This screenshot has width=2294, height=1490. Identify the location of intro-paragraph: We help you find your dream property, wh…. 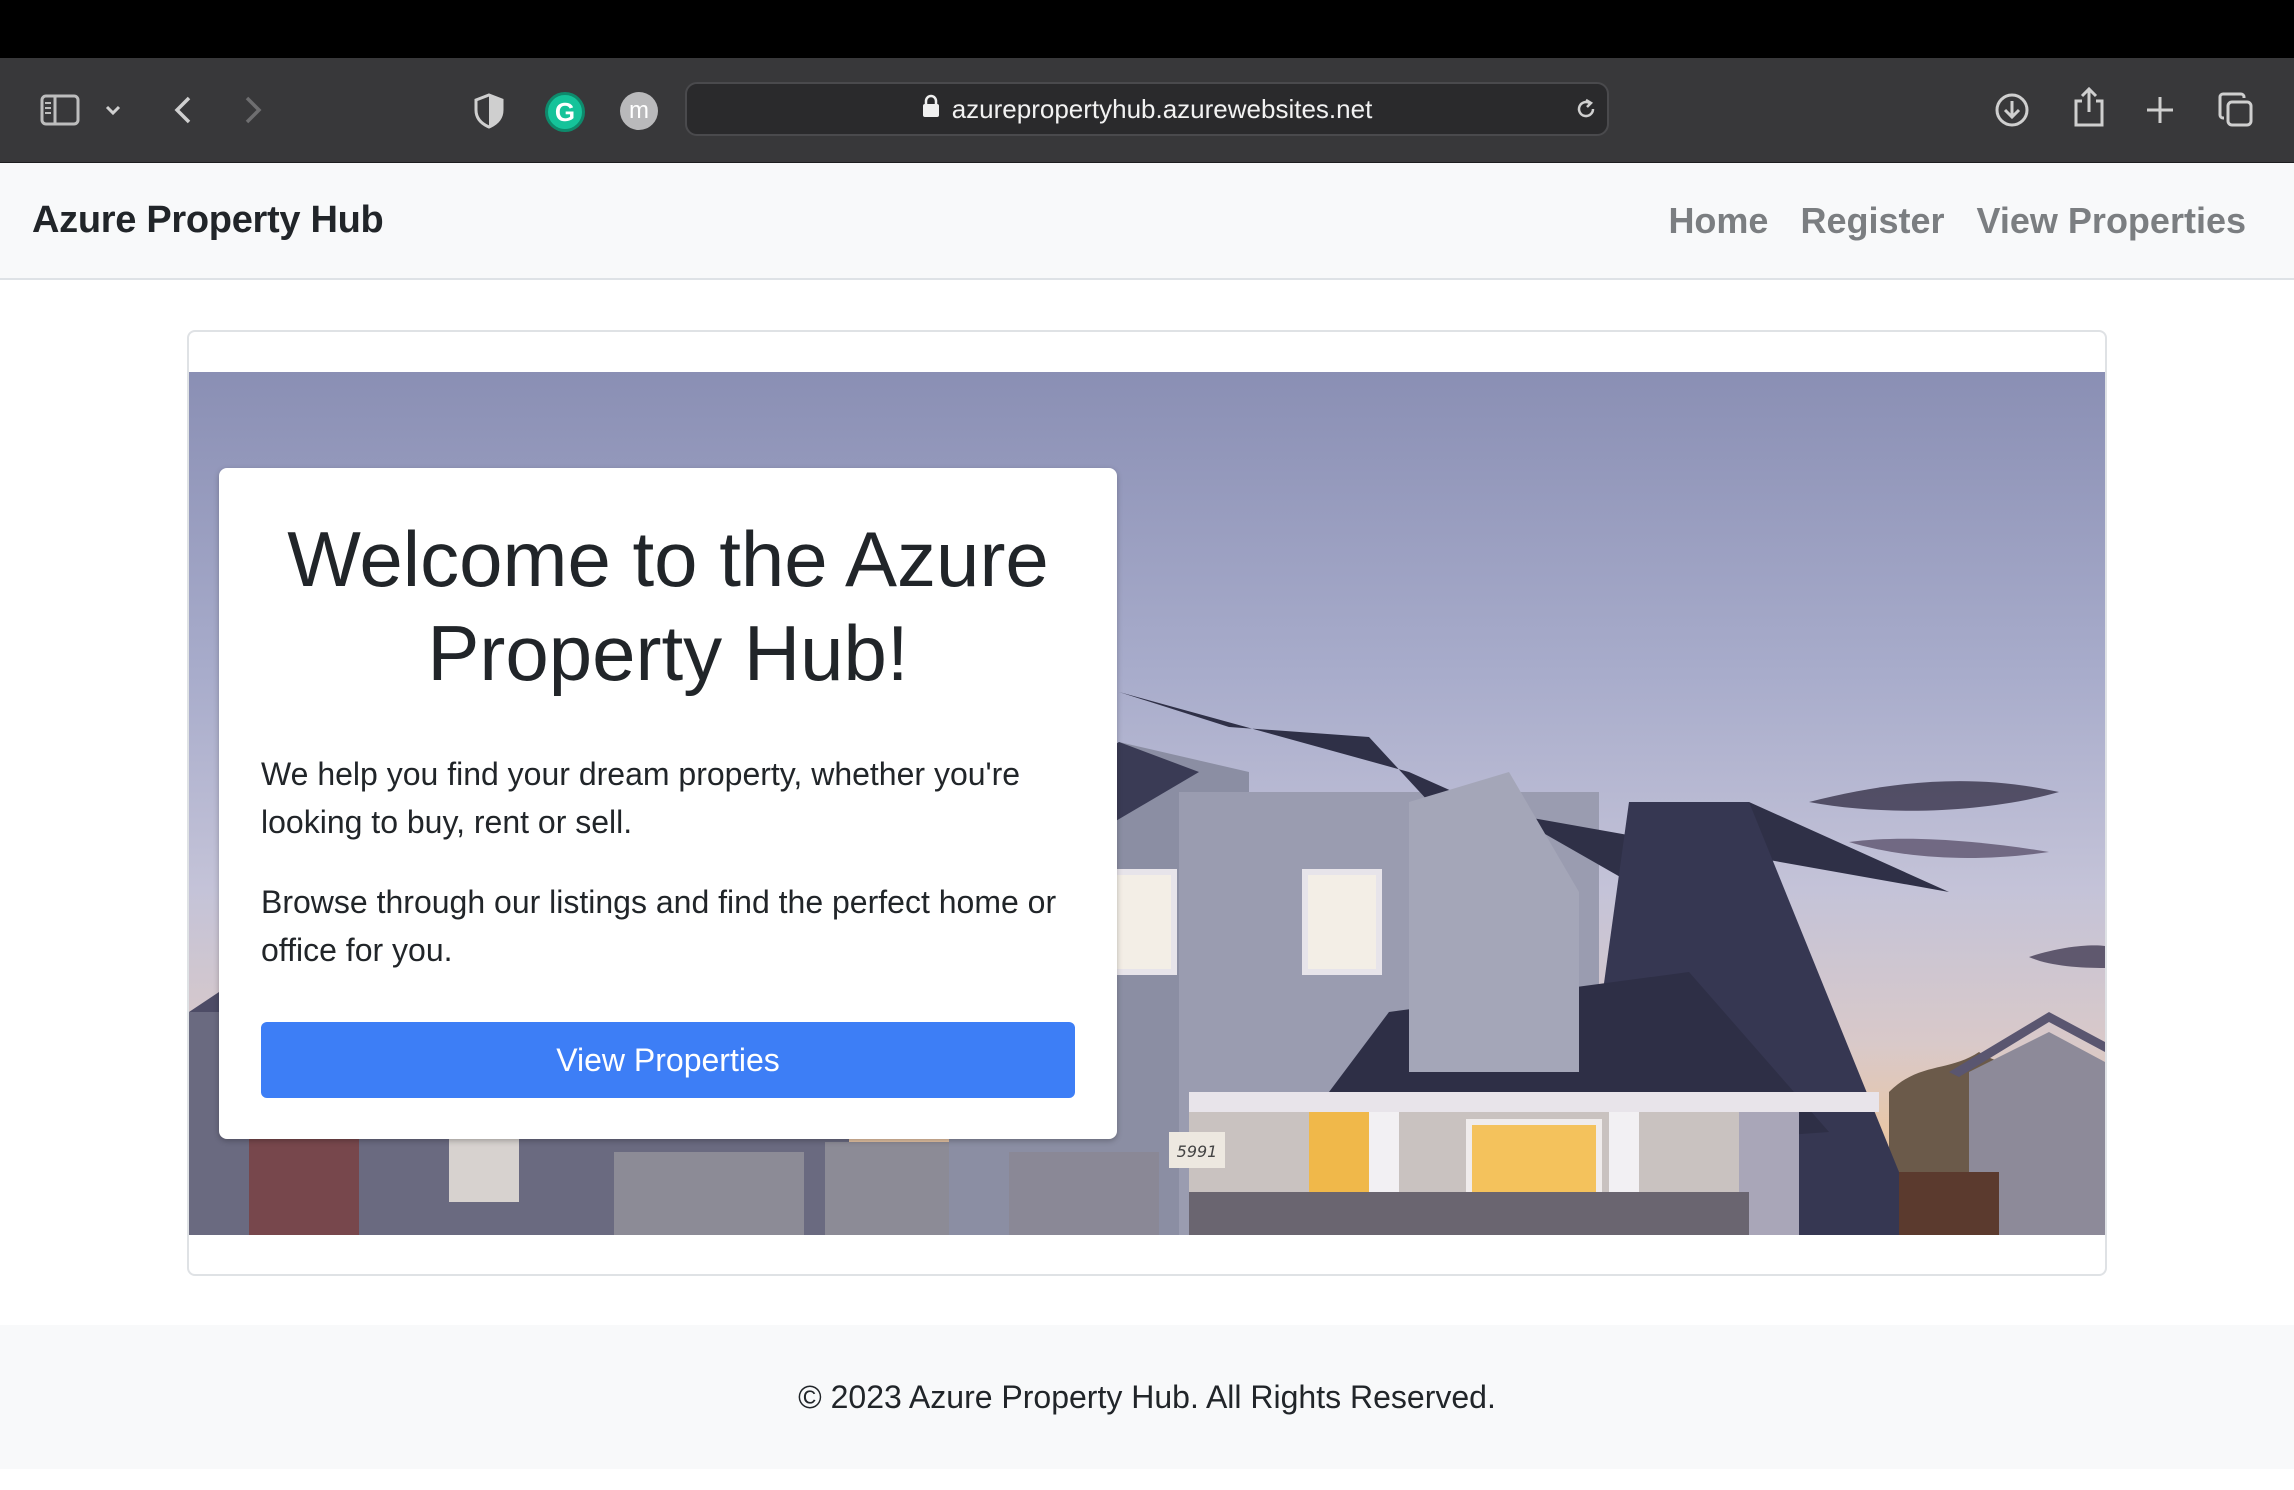
(641, 798).